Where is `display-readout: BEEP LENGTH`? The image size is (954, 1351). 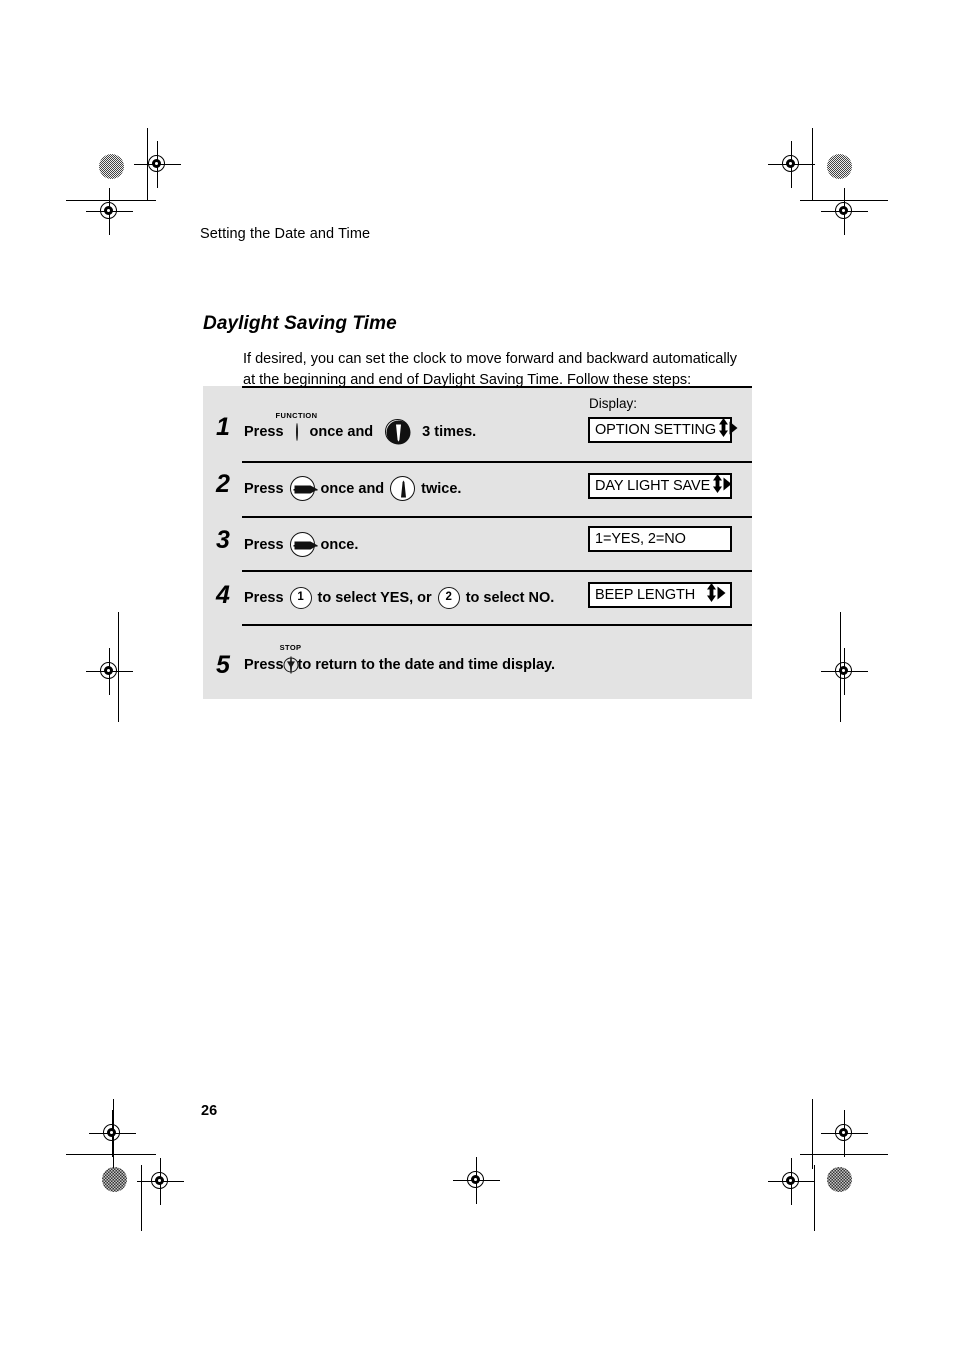
display-readout: BEEP LENGTH is located at coordinates (660, 595).